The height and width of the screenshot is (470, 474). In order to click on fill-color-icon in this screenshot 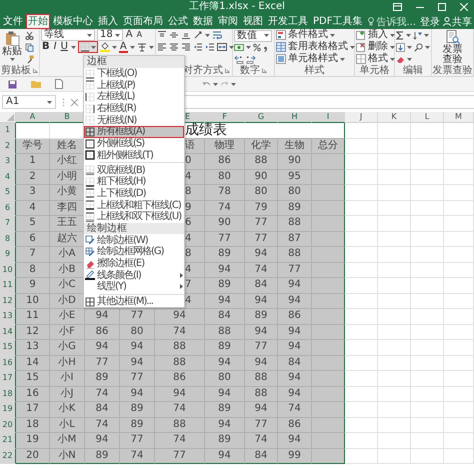, I will do `click(105, 47)`.